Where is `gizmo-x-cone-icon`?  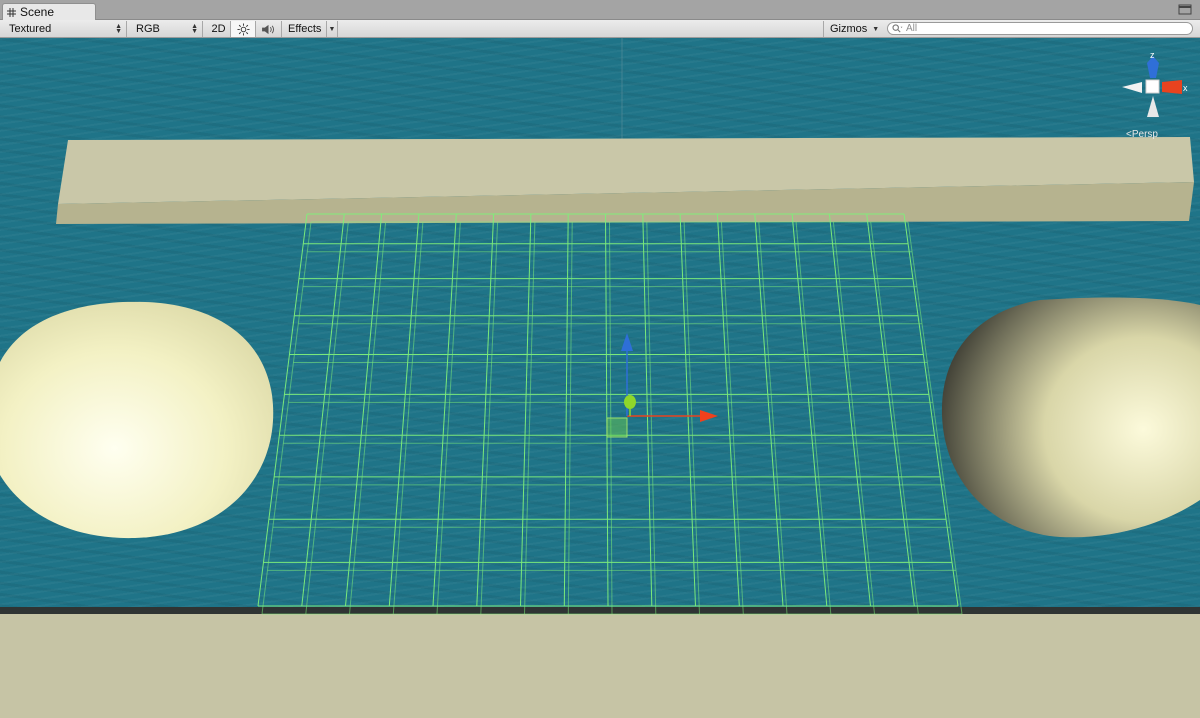
gizmo-x-cone-icon is located at coordinates (1172, 87).